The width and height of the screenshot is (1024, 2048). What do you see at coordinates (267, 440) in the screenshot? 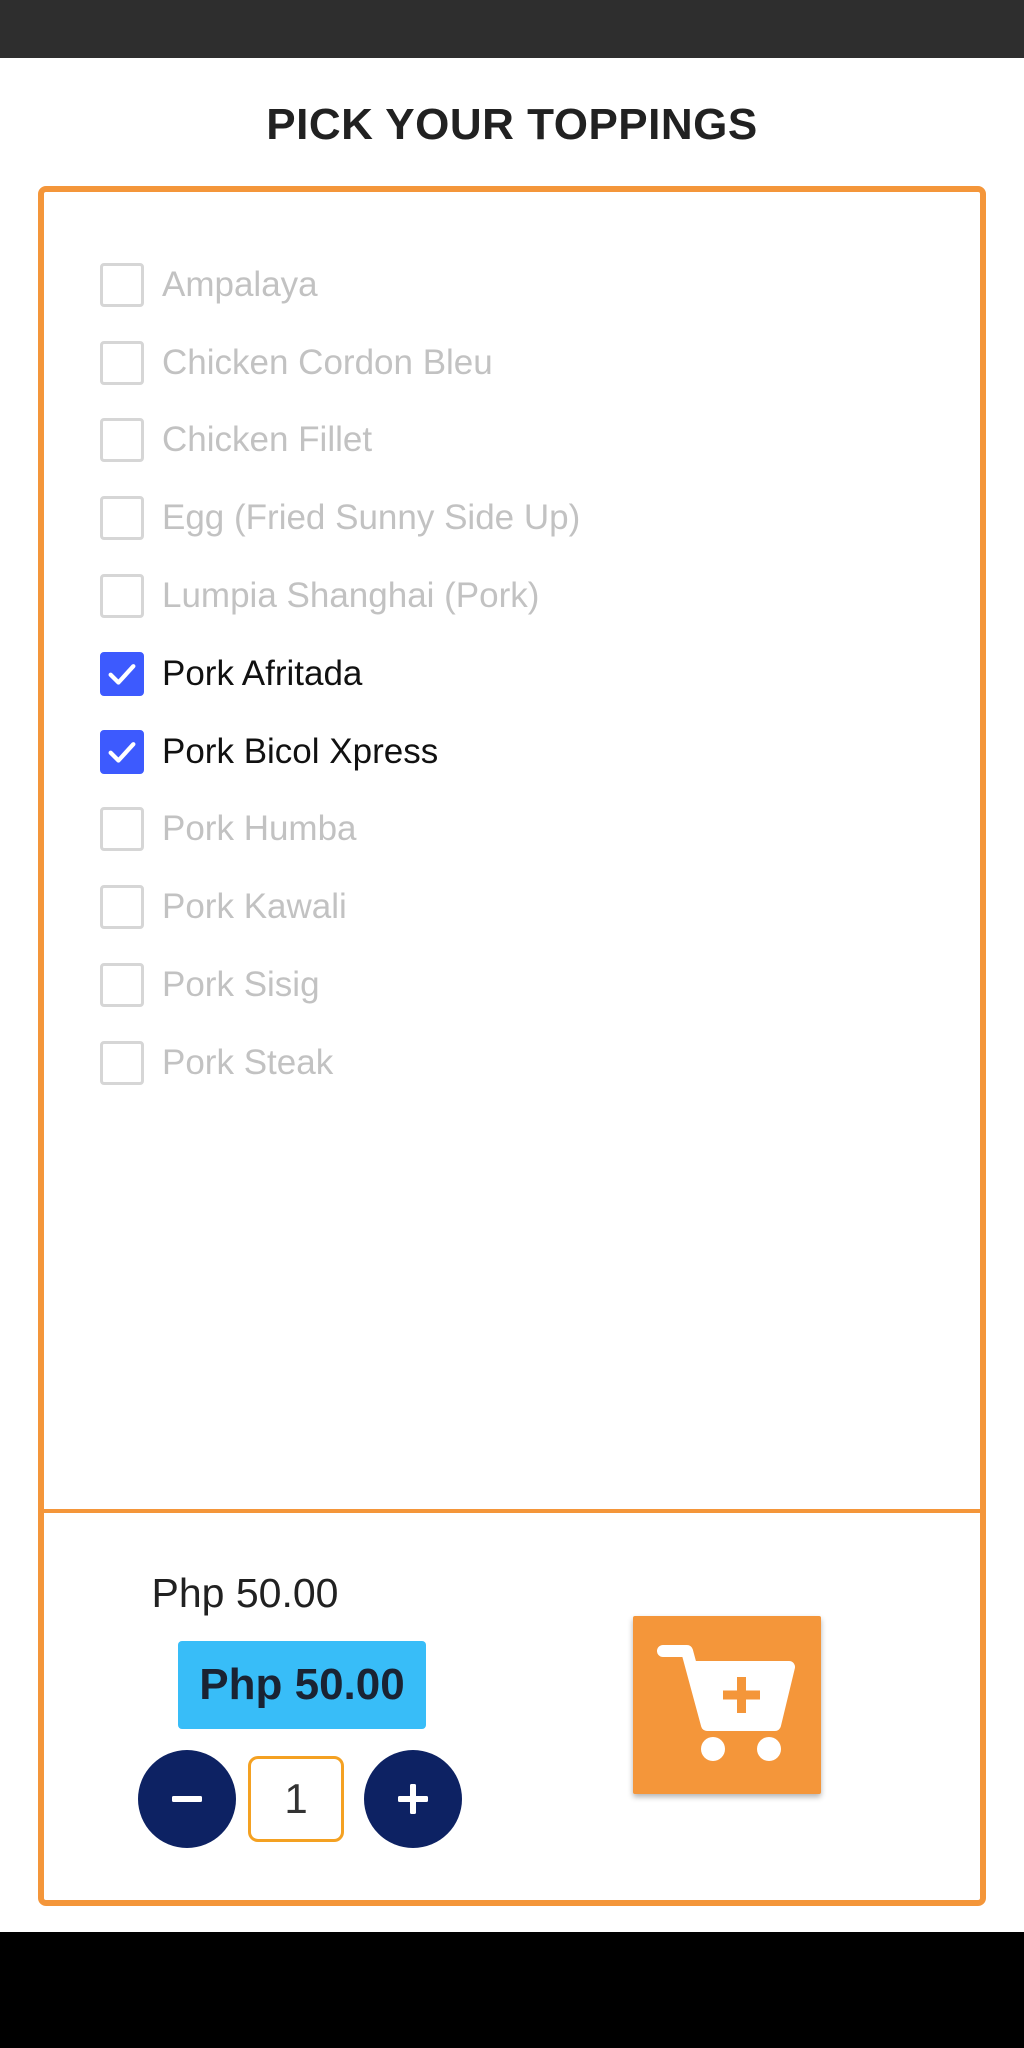
I see `topping-label: Chicken Fillet` at bounding box center [267, 440].